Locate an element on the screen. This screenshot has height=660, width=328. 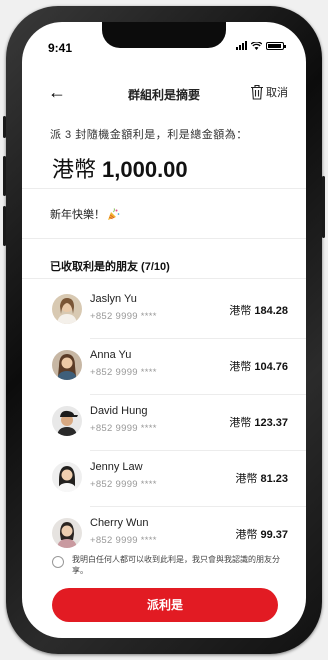
summary-description: 派 3 封隨機金額利是，利是總金額為： is located at coordinates (149, 135).